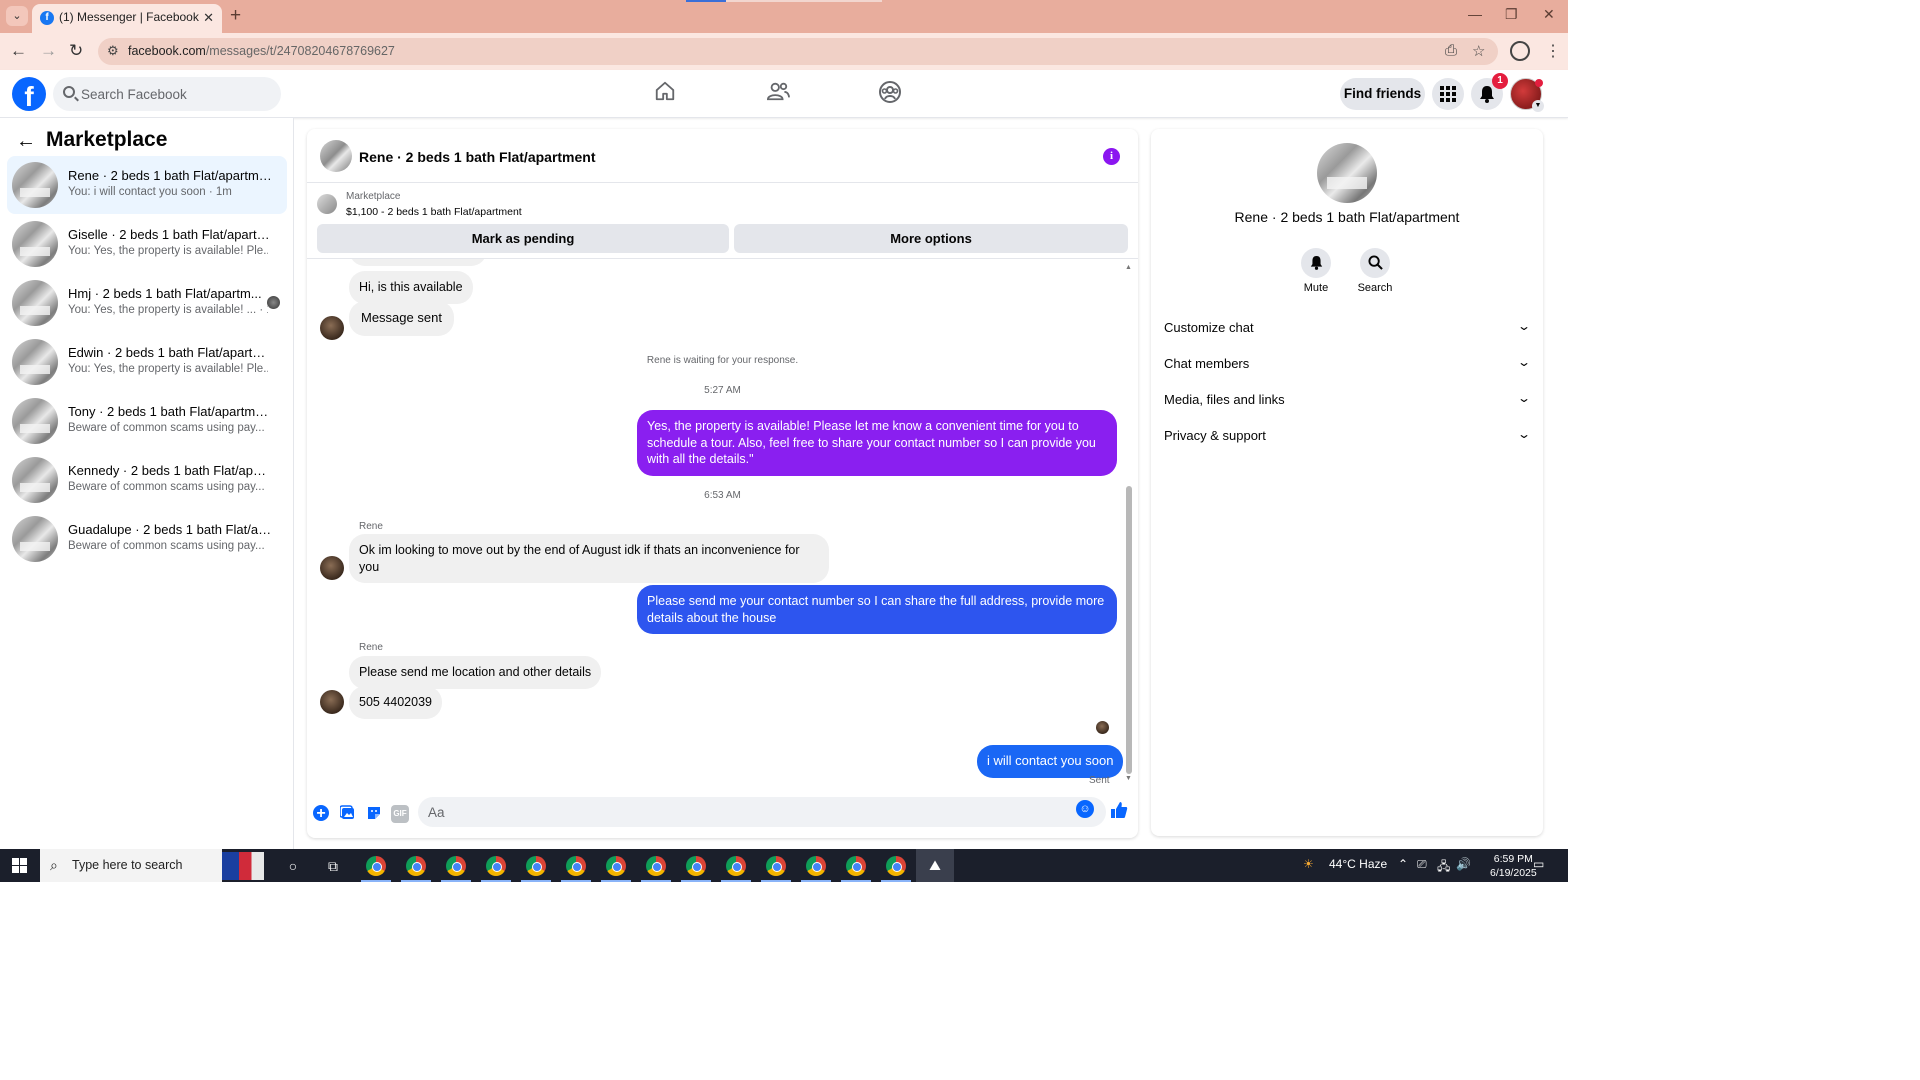 This screenshot has width=1920, height=1080. What do you see at coordinates (1443, 867) in the screenshot?
I see `network-icon: 🖧` at bounding box center [1443, 867].